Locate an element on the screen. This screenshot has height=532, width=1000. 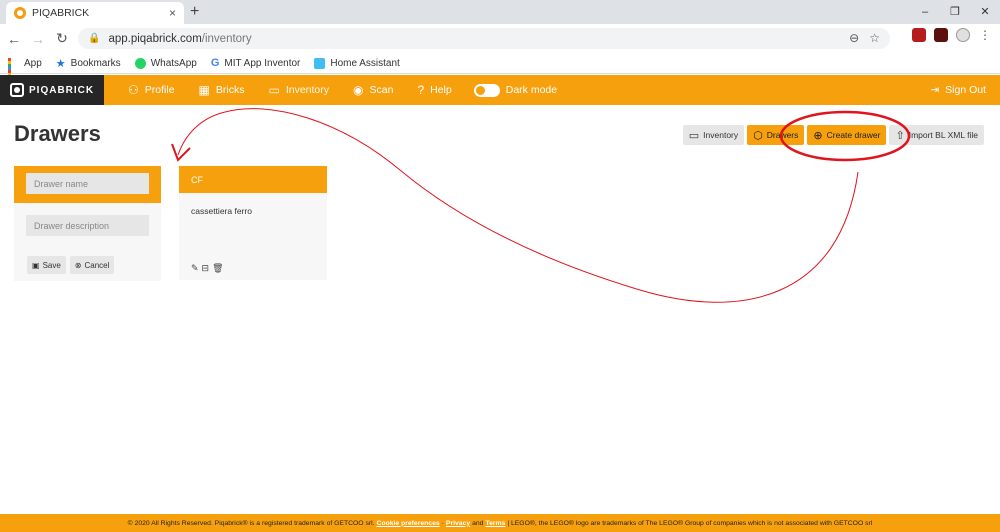
drawer-description-input is located at coordinates (87, 225).